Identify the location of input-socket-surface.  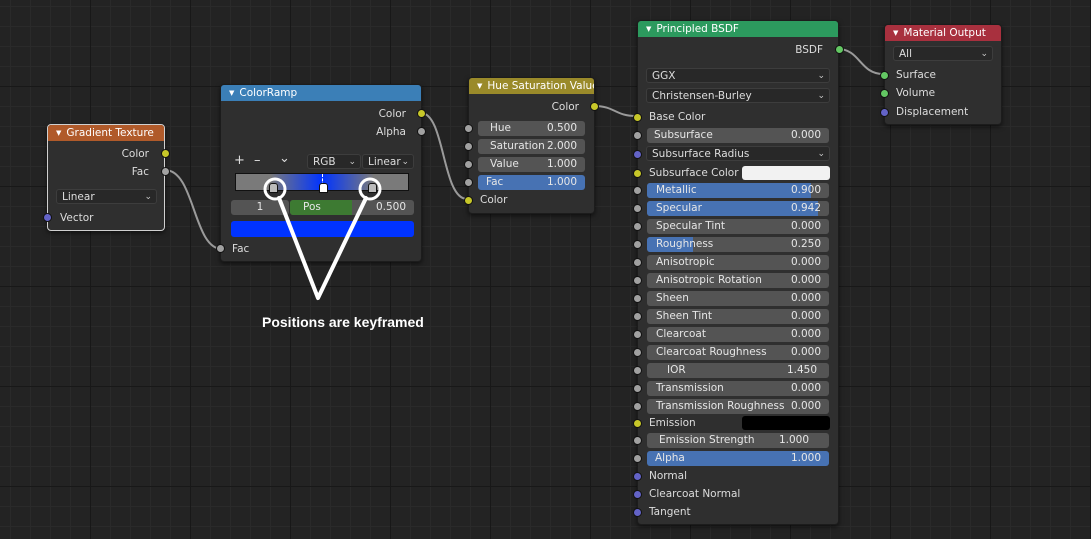
(884, 75).